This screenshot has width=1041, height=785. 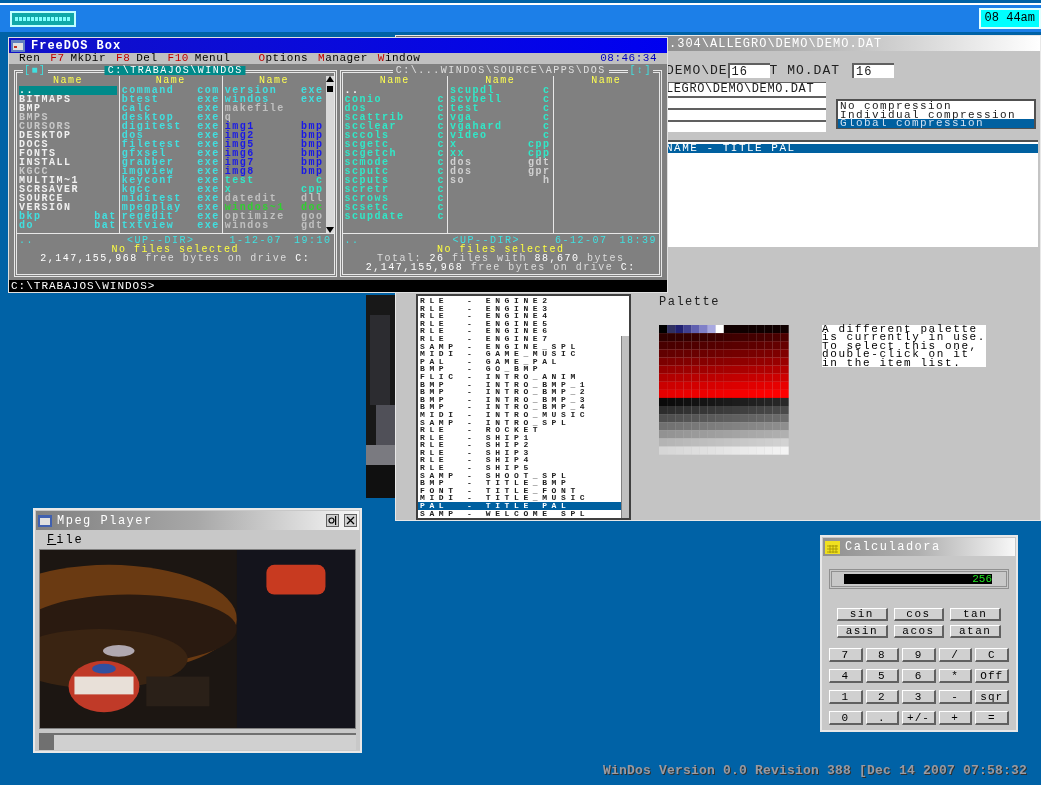 I want to click on calculator-key: -, so click(x=955, y=697).